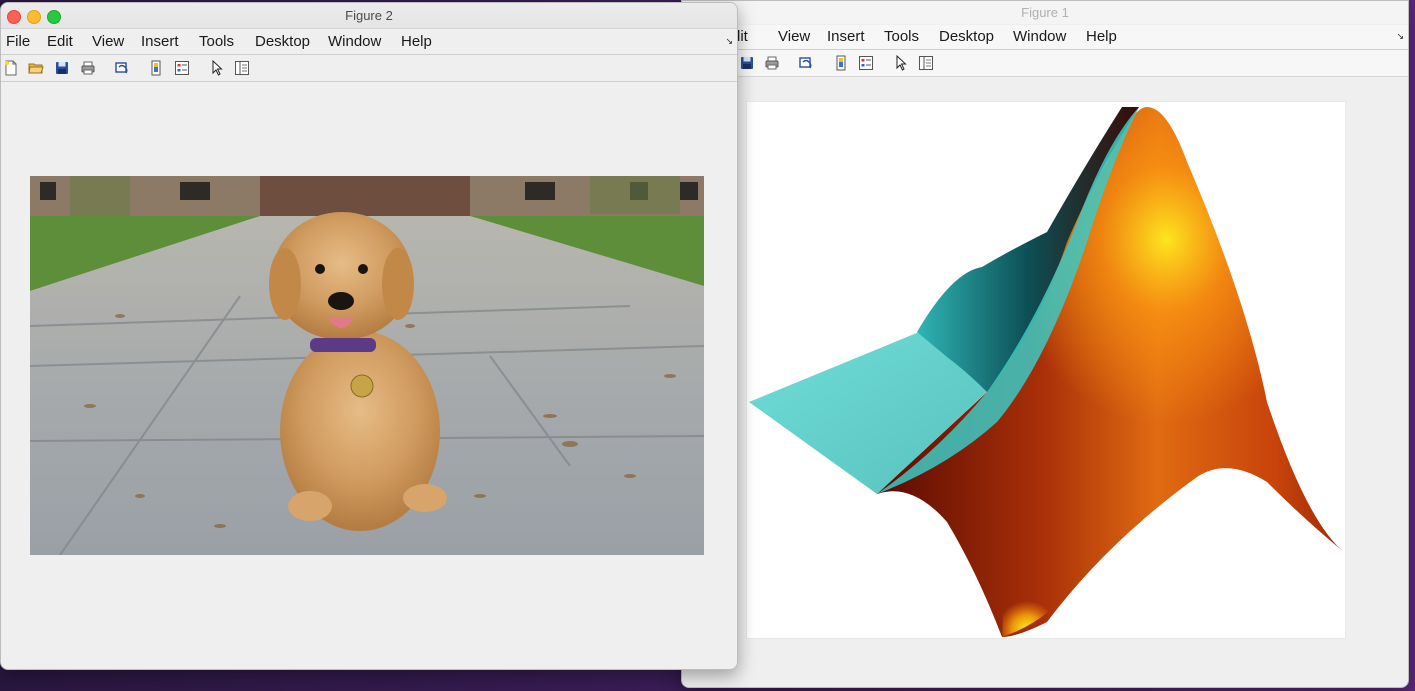 This screenshot has width=1415, height=691. Describe the element at coordinates (34, 17) in the screenshot. I see `minimize-window-button` at that location.